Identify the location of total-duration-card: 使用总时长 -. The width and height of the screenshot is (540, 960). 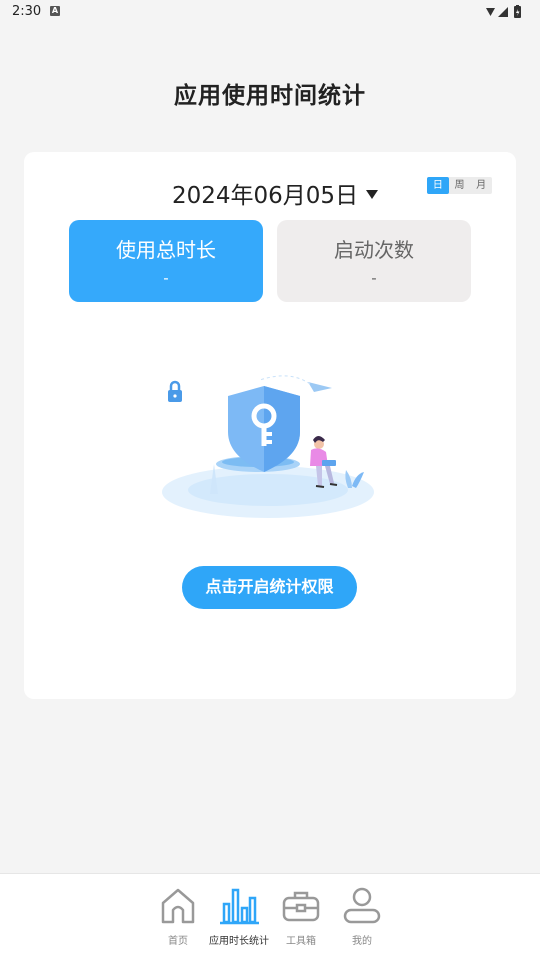
(166, 261).